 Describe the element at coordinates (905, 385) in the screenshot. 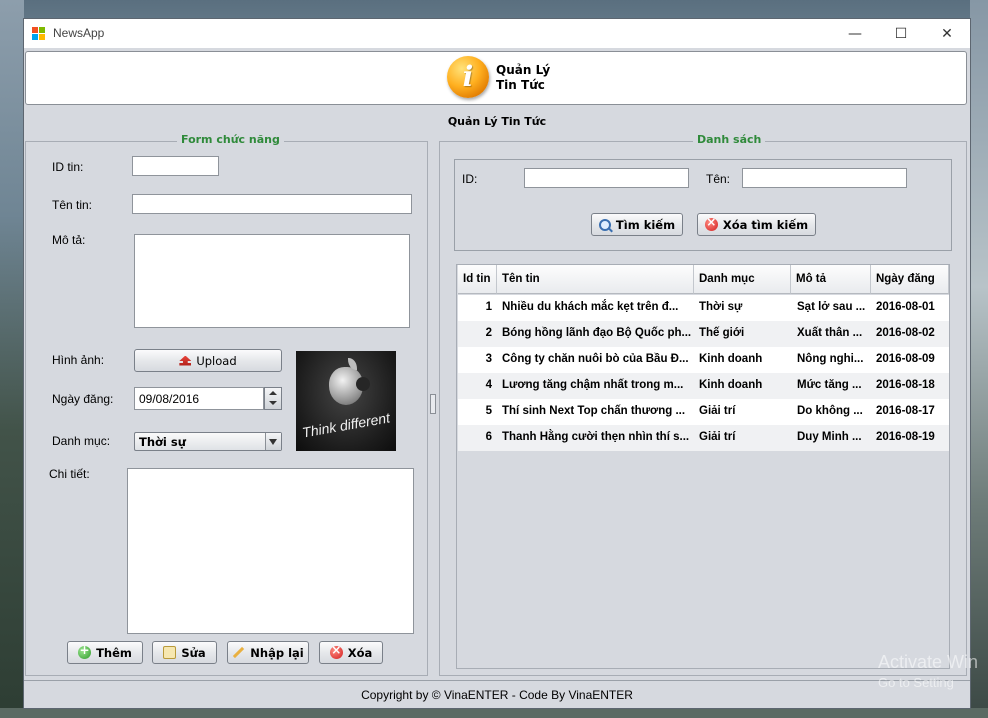

I see `cell-date: 2016-08-18` at that location.